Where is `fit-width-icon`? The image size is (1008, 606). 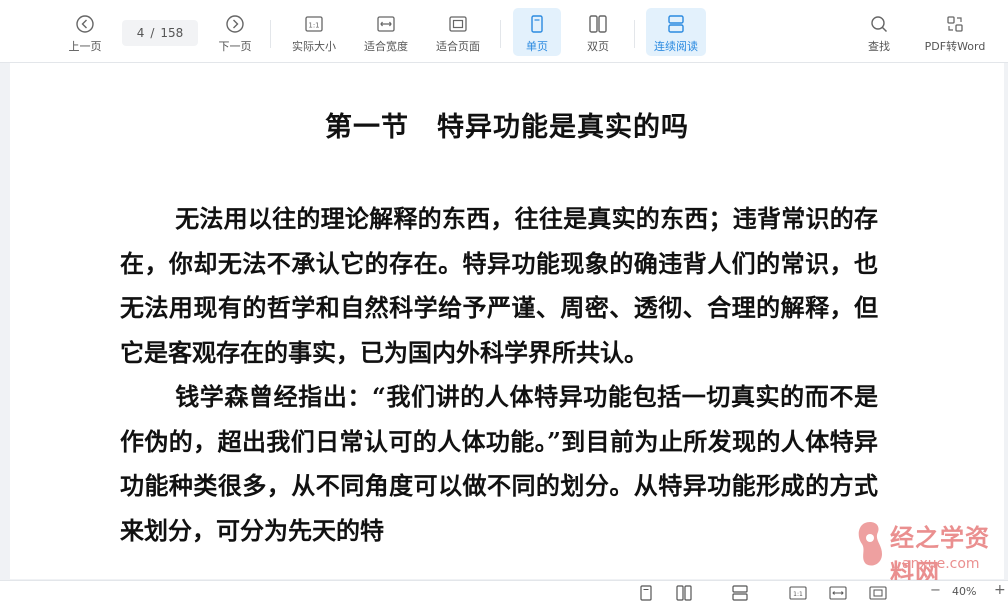
fit-width-icon is located at coordinates (386, 24).